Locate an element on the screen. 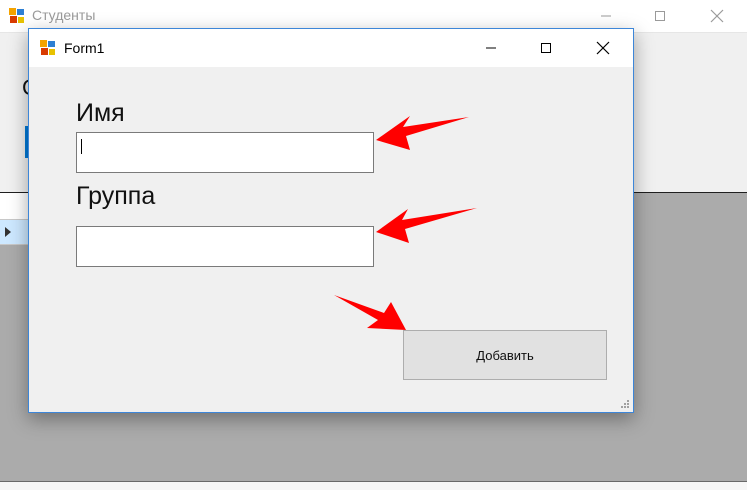 This screenshot has width=747, height=490. minimize-button is located at coordinates (606, 15).